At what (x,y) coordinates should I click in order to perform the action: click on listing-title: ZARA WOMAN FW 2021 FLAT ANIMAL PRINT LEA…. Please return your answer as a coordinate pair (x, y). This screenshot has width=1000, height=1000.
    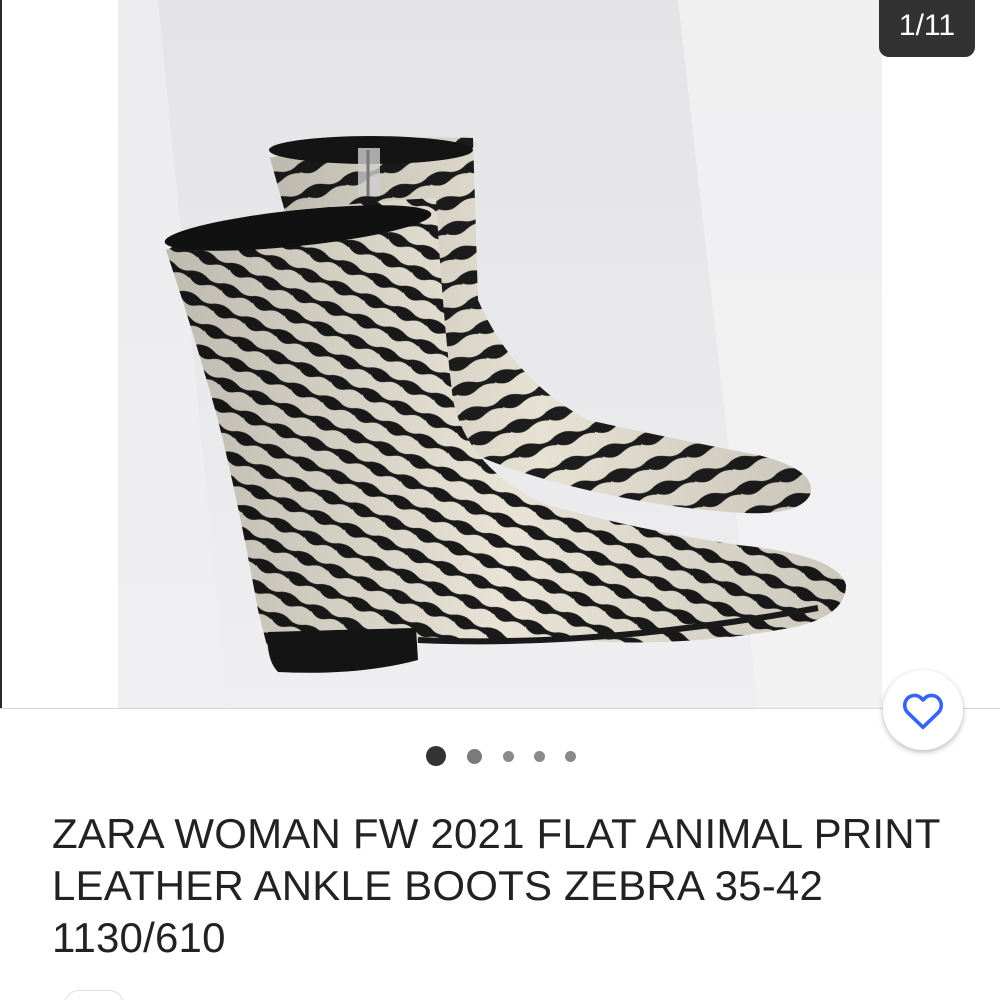
    Looking at the image, I should click on (496, 885).